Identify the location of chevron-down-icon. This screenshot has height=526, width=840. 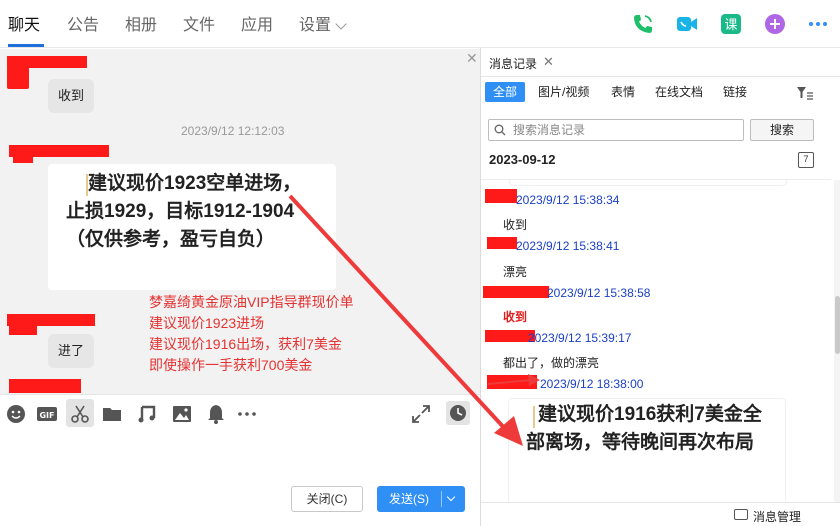
(341, 24).